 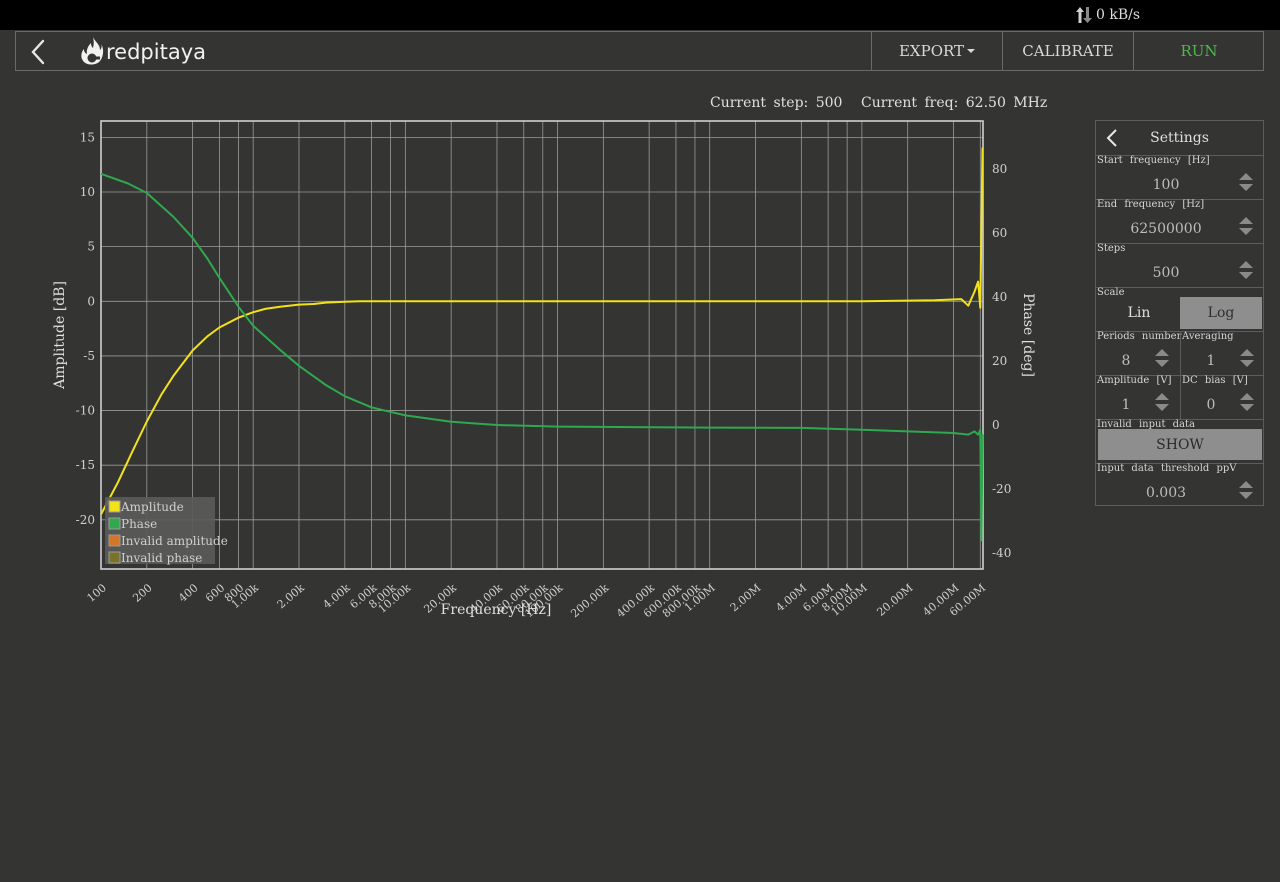 What do you see at coordinates (89, 356) in the screenshot?
I see `y-tick-label: -5` at bounding box center [89, 356].